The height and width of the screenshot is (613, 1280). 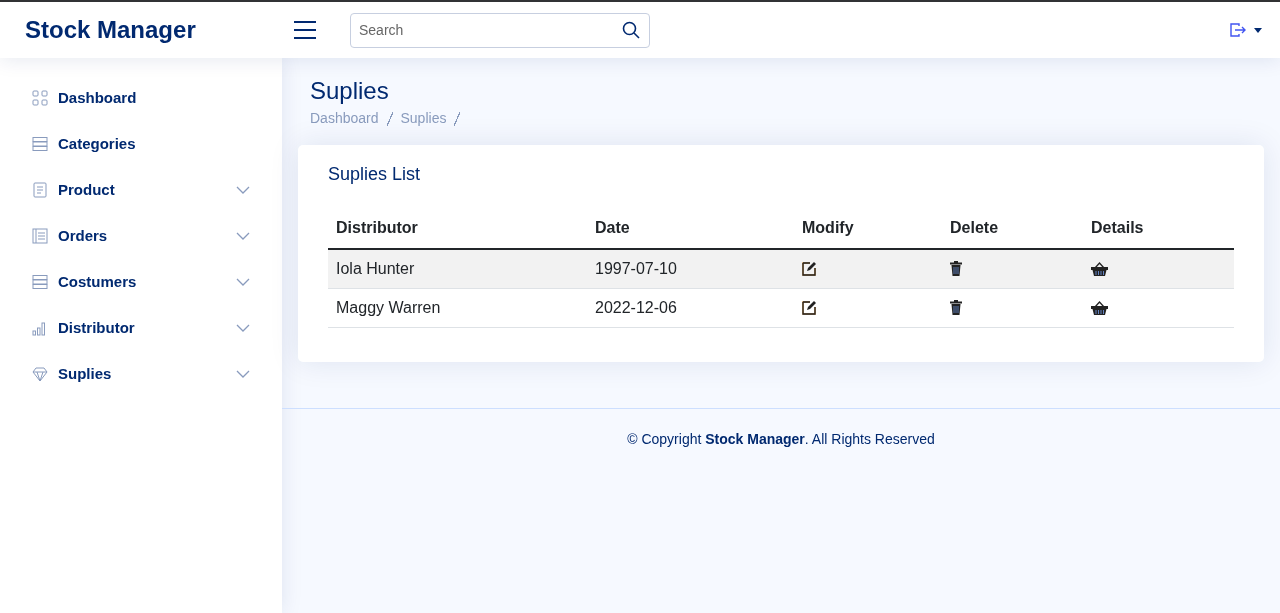 I want to click on table-cell: Iola Hunter, so click(x=457, y=268).